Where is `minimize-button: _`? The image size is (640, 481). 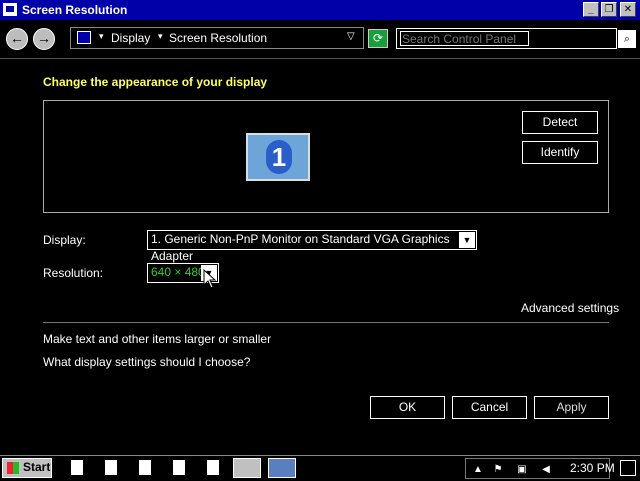
minimize-button: _ is located at coordinates (591, 9).